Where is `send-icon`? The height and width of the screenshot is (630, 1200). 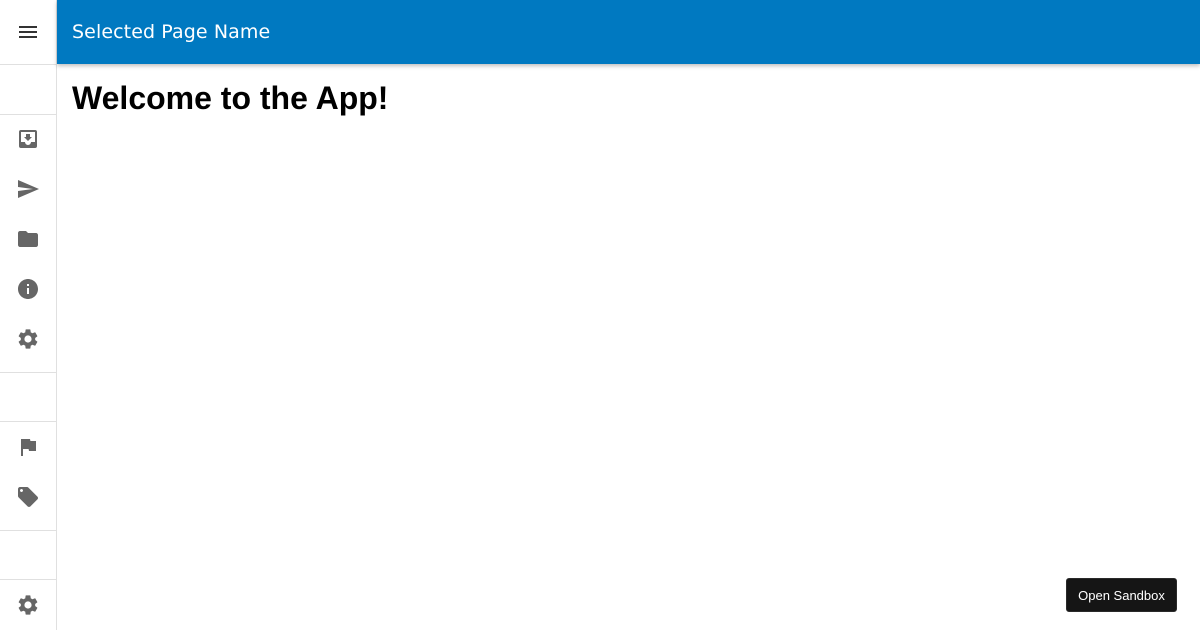
send-icon is located at coordinates (28, 189).